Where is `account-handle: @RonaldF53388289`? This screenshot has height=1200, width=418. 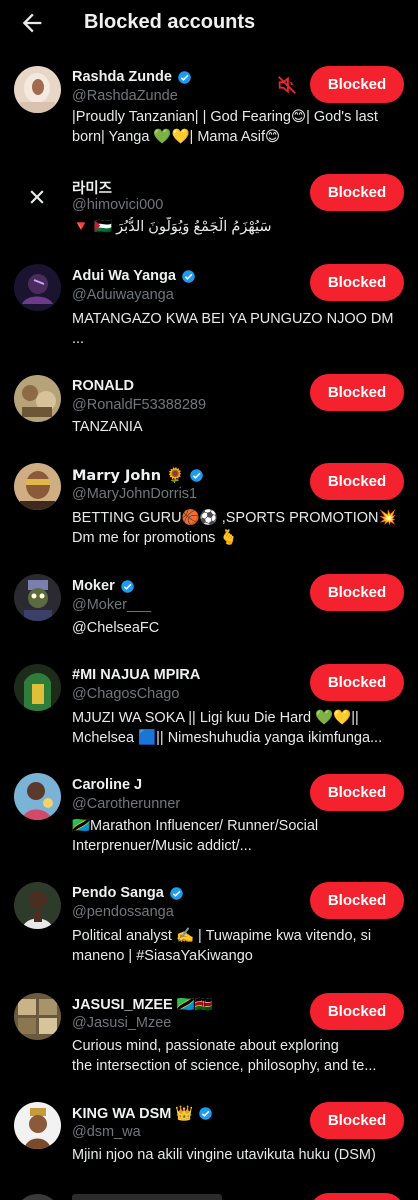 account-handle: @RonaldF53388289 is located at coordinates (139, 405).